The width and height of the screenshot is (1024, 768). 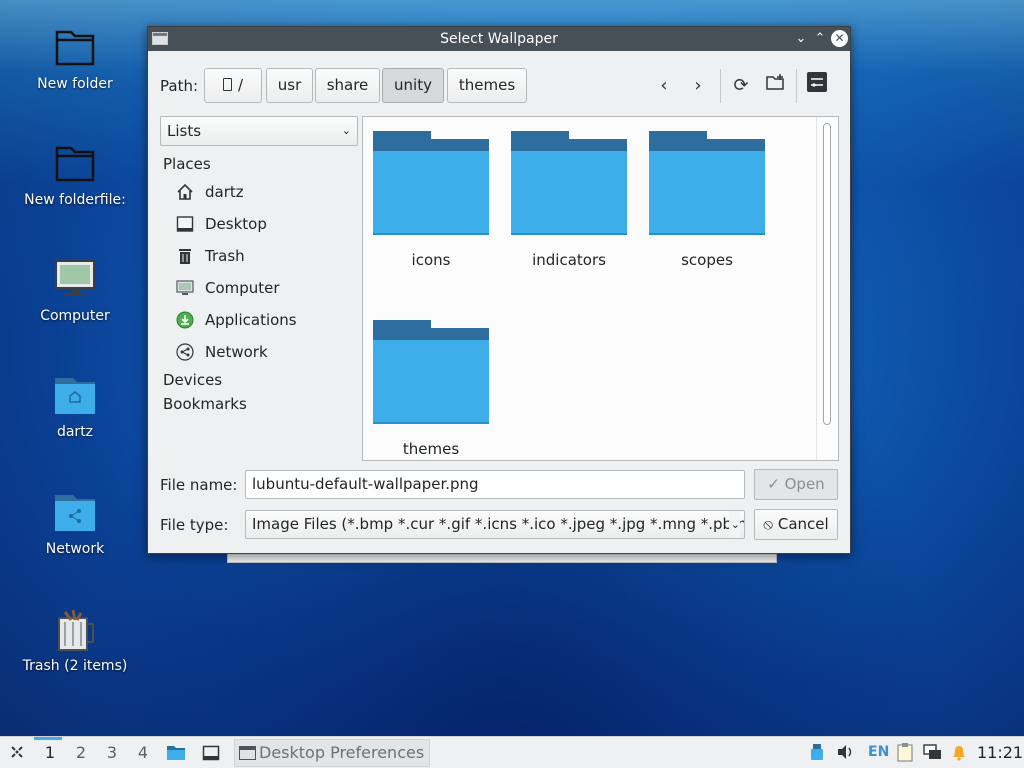 I want to click on maximize-icon: ⌃, so click(x=820, y=39).